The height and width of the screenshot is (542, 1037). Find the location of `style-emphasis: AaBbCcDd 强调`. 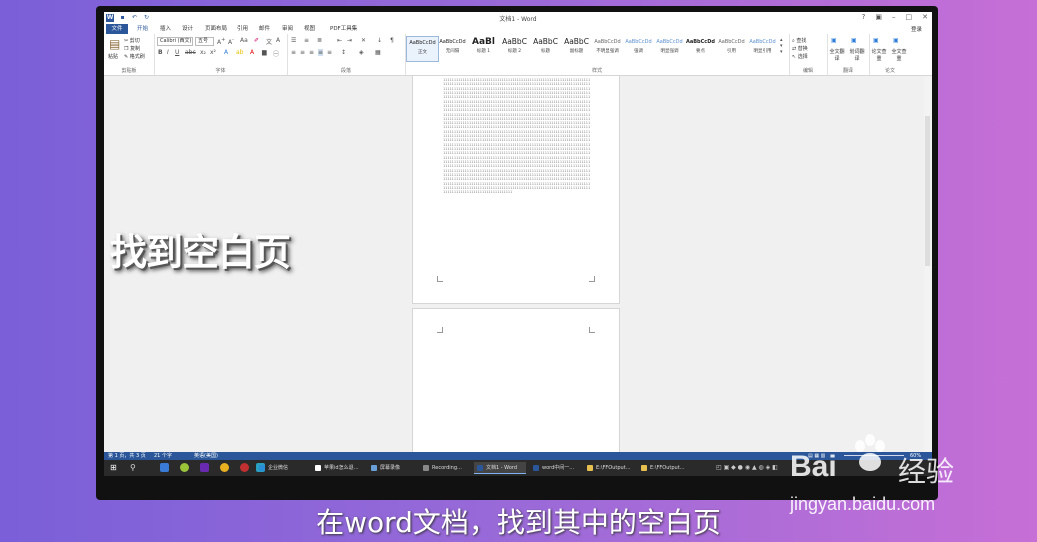

style-emphasis: AaBbCcDd 强调 is located at coordinates (638, 48).